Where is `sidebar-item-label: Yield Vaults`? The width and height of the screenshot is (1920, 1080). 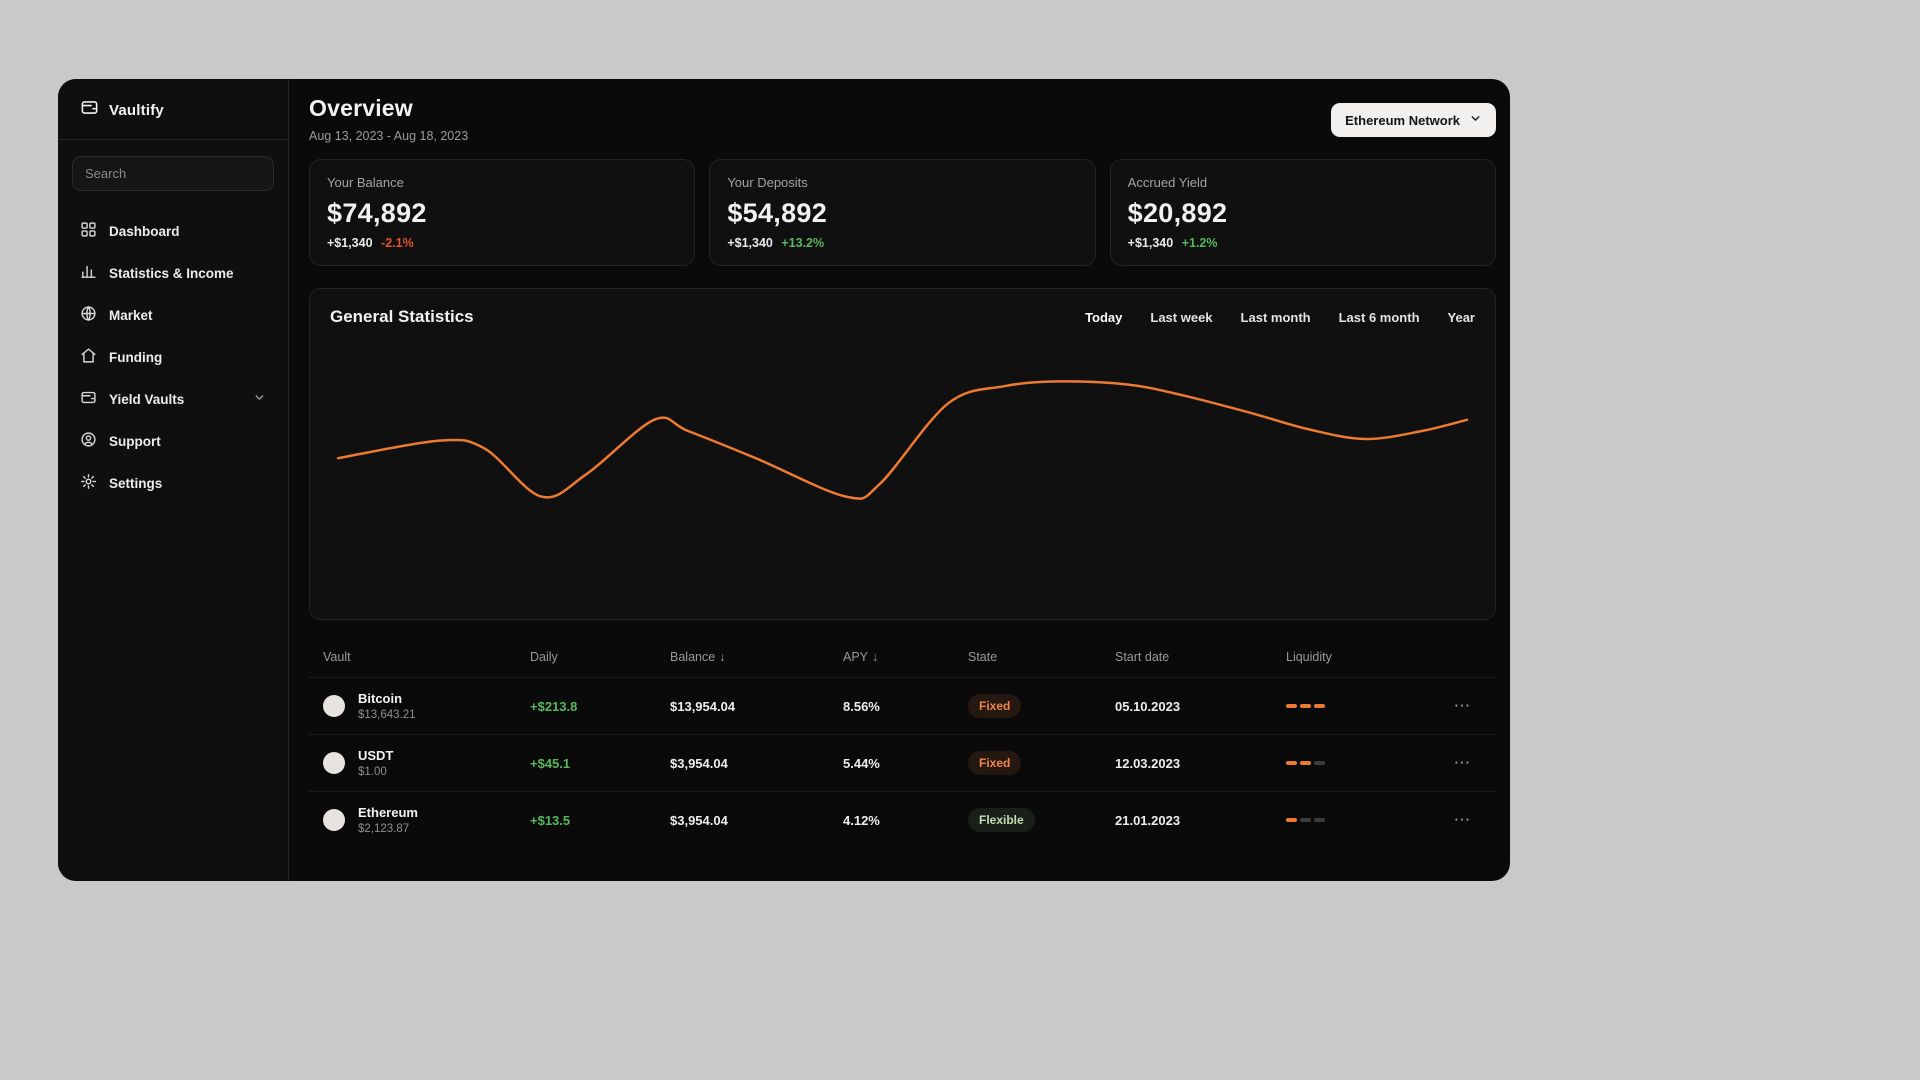
sidebar-item-label: Yield Vaults is located at coordinates (147, 399).